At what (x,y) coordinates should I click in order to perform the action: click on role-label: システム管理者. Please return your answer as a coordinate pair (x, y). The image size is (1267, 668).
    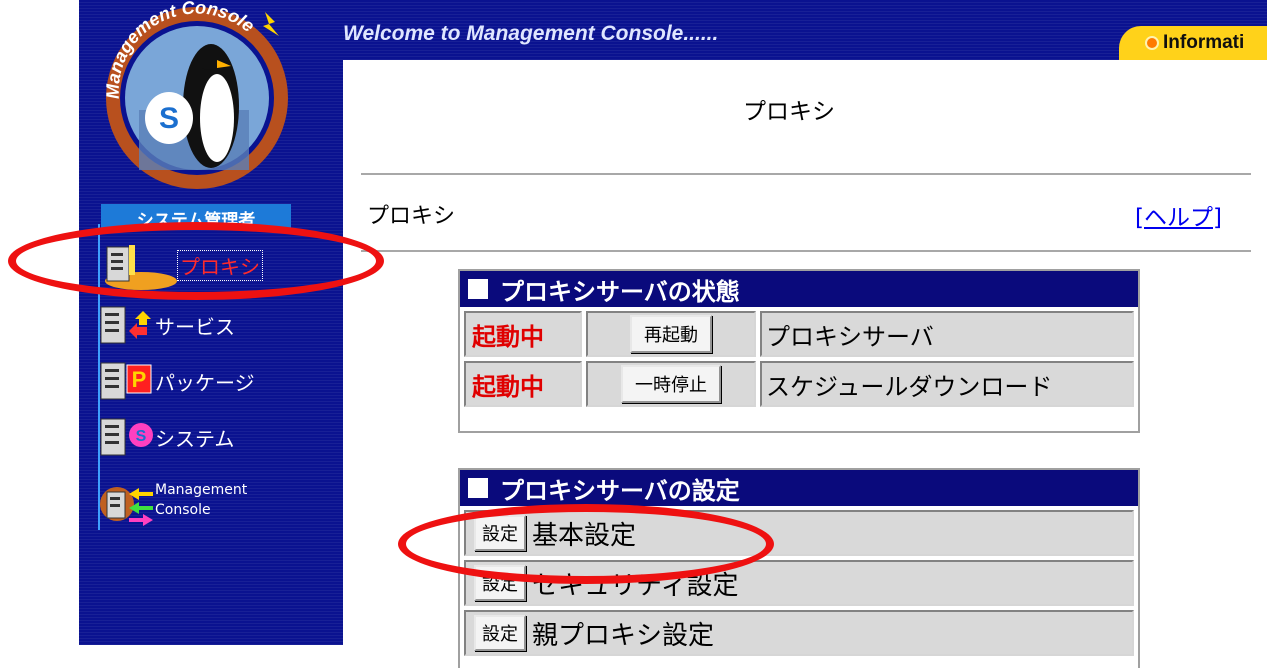
    Looking at the image, I should click on (196, 217).